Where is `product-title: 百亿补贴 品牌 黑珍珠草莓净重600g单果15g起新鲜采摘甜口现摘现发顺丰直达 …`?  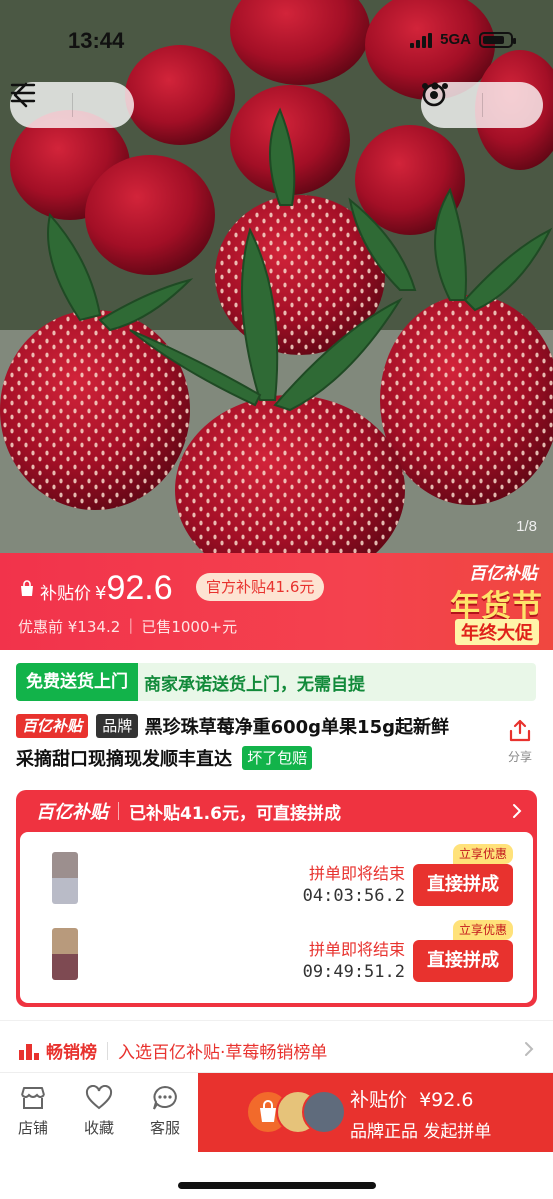
product-title: 百亿补贴 品牌 黑珍珠草莓净重600g单果15g起新鲜采摘甜口现摘现发顺丰直达 … is located at coordinates (236, 744).